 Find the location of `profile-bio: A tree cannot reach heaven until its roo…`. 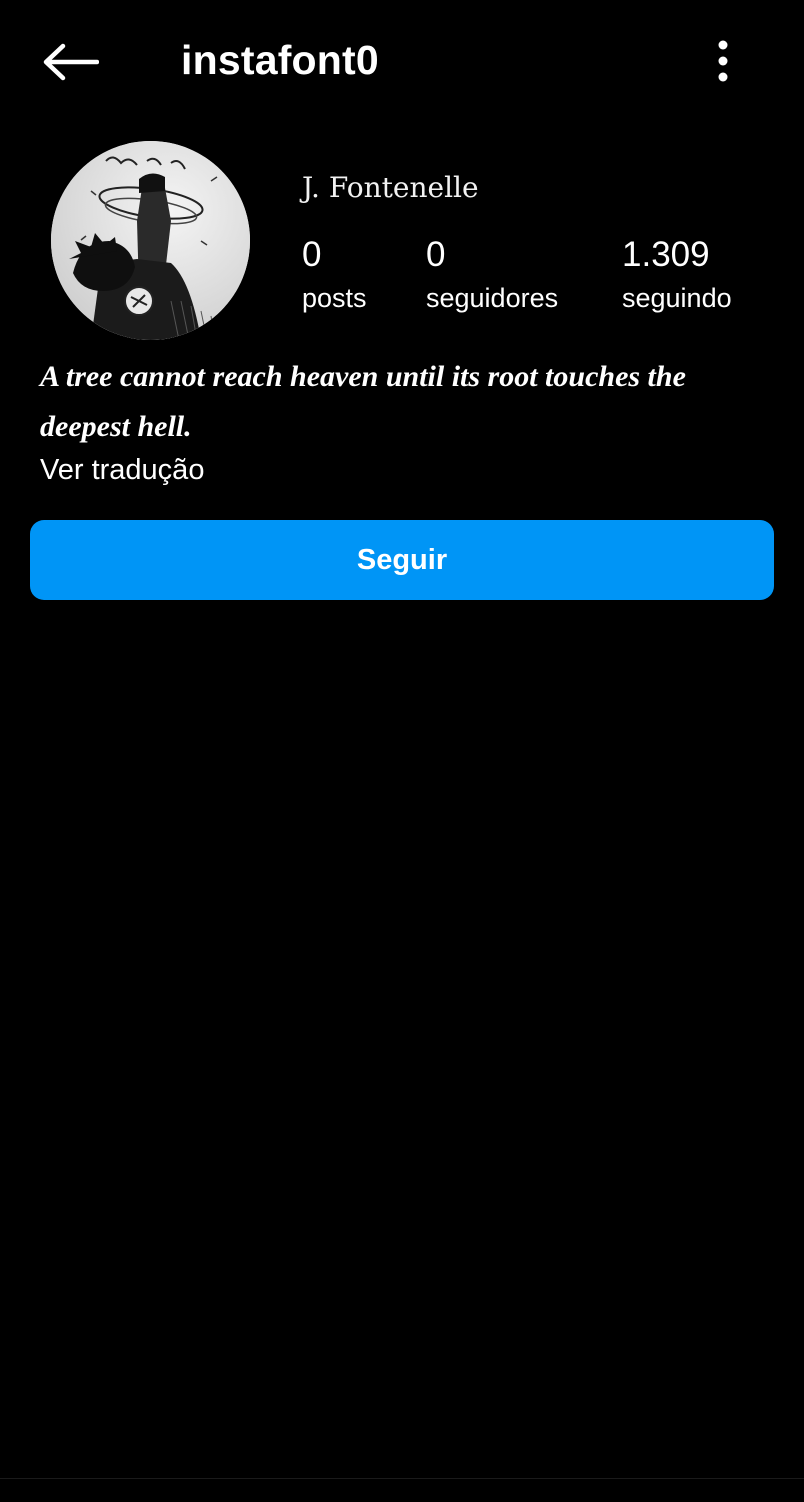

profile-bio: A tree cannot reach heaven until its roo… is located at coordinates (363, 401).